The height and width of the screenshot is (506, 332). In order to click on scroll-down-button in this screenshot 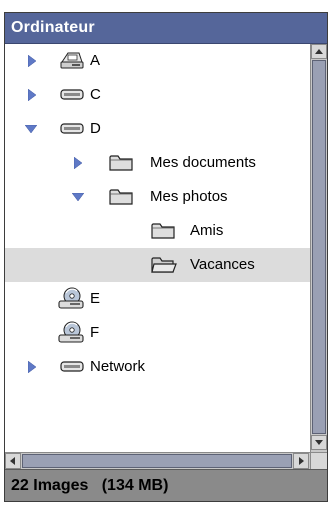, I will do `click(319, 442)`.